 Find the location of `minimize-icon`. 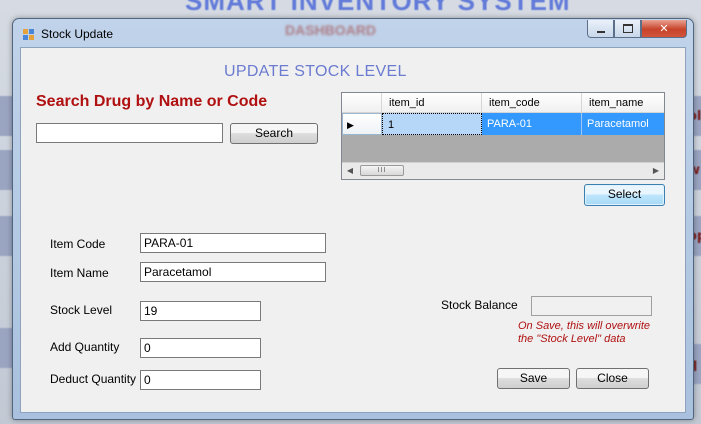

minimize-icon is located at coordinates (600, 31).